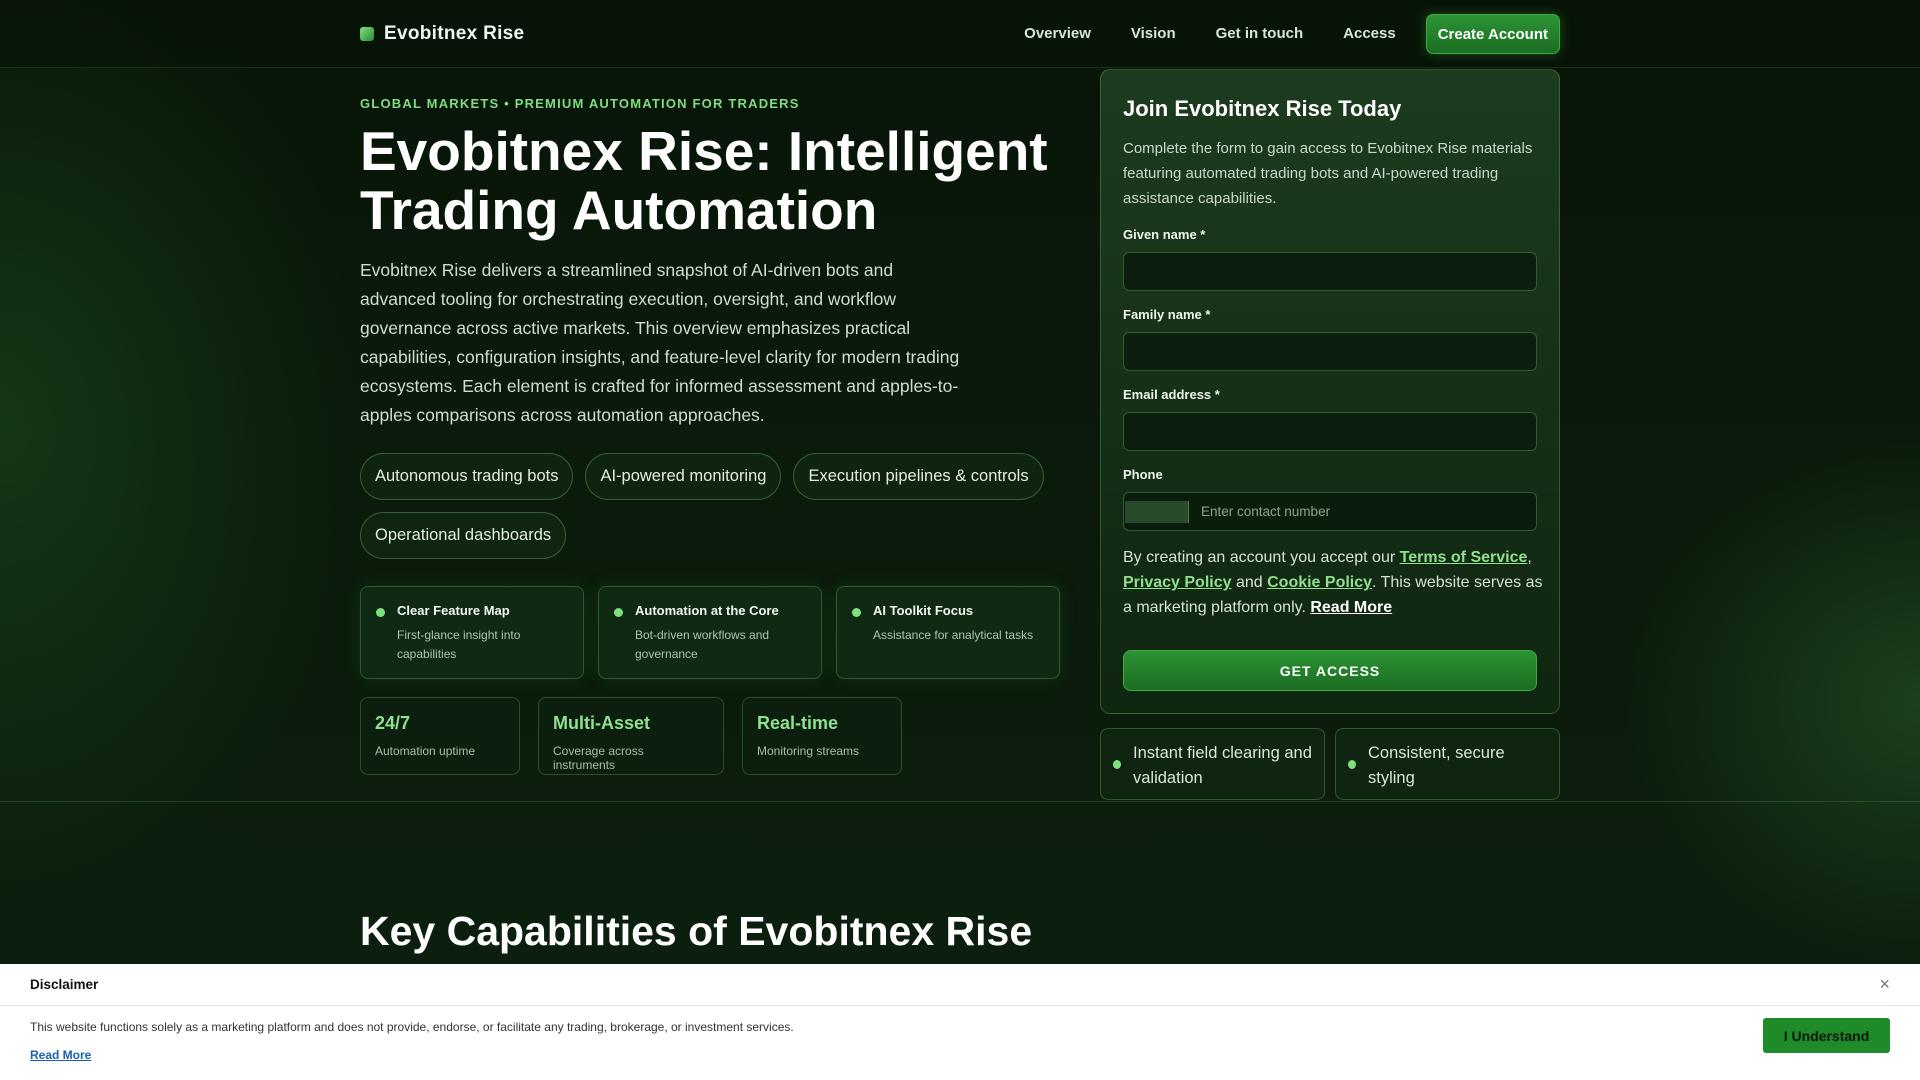  Describe the element at coordinates (60, 1055) in the screenshot. I see `disclaimer-read-more-link: Read More` at that location.